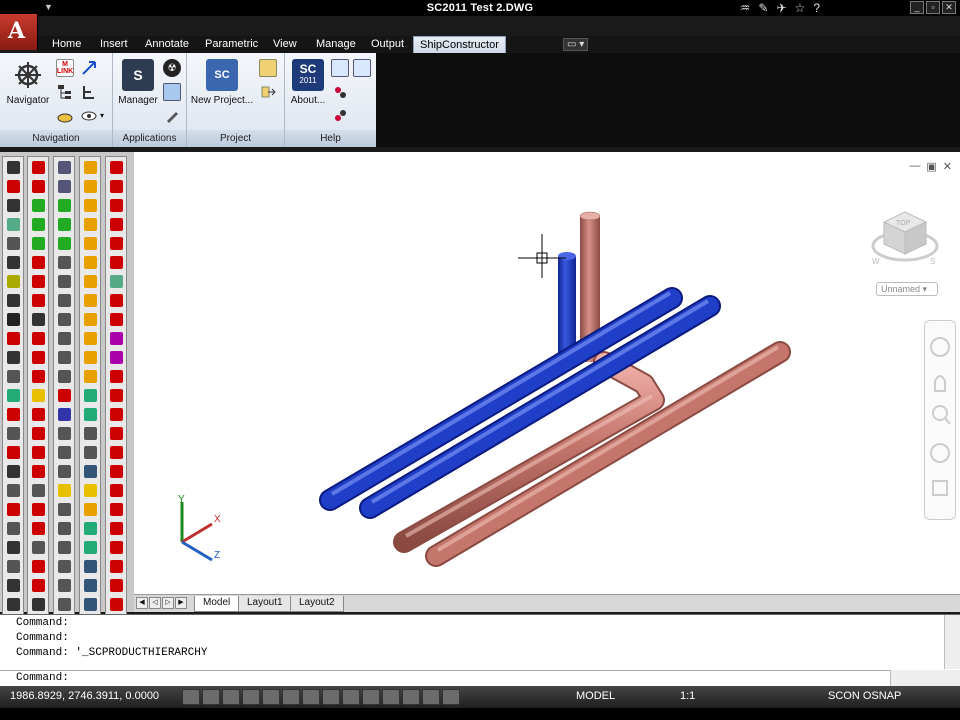  What do you see at coordinates (65, 92) in the screenshot?
I see `hierarchy-icon` at bounding box center [65, 92].